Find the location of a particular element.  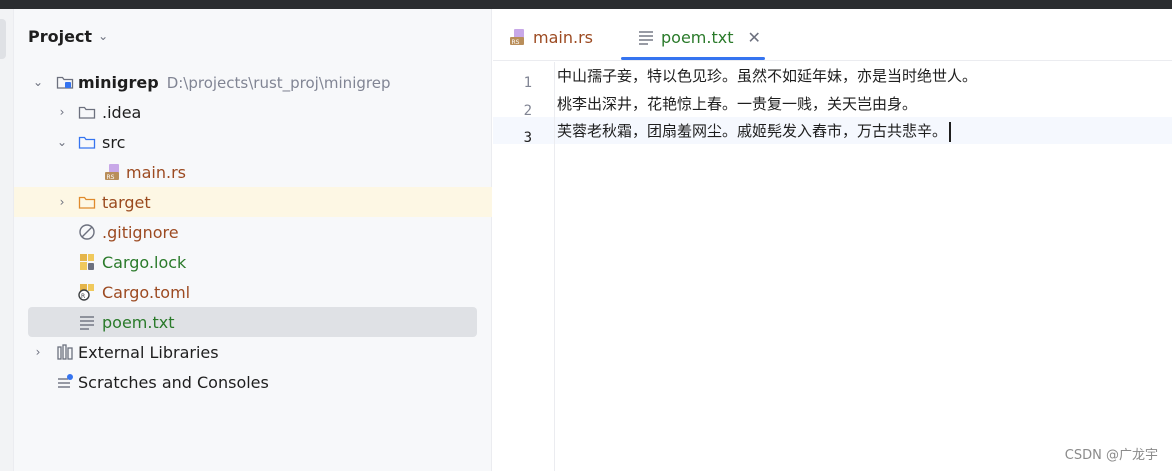

tab-label: main.rs is located at coordinates (563, 37).